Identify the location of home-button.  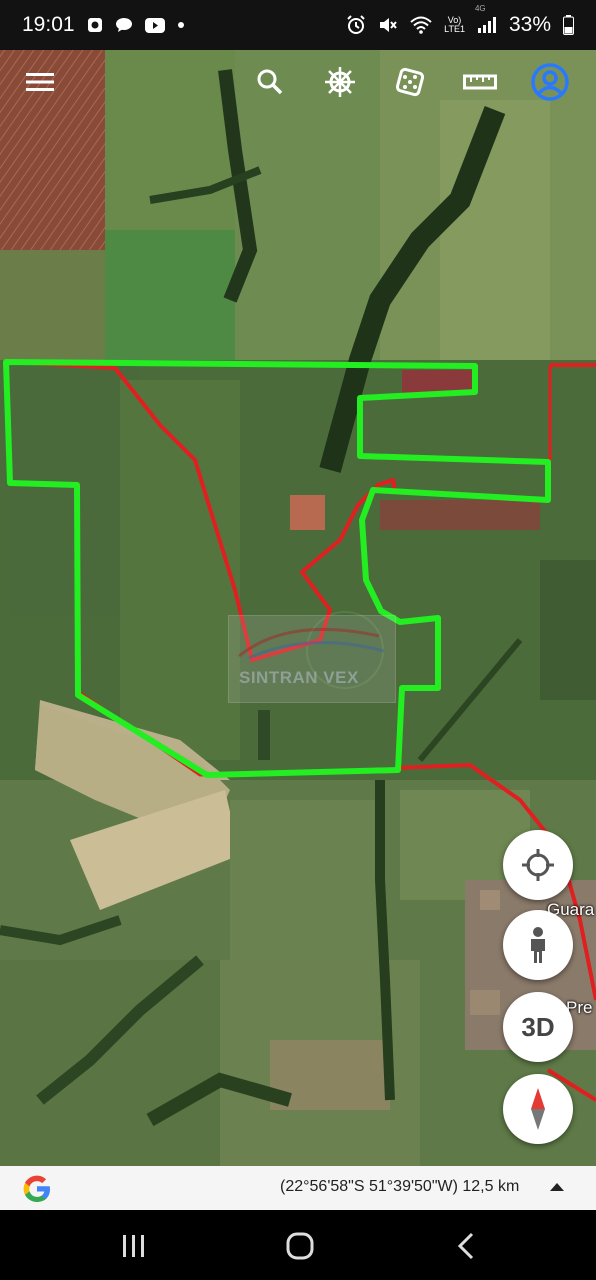
(300, 1246).